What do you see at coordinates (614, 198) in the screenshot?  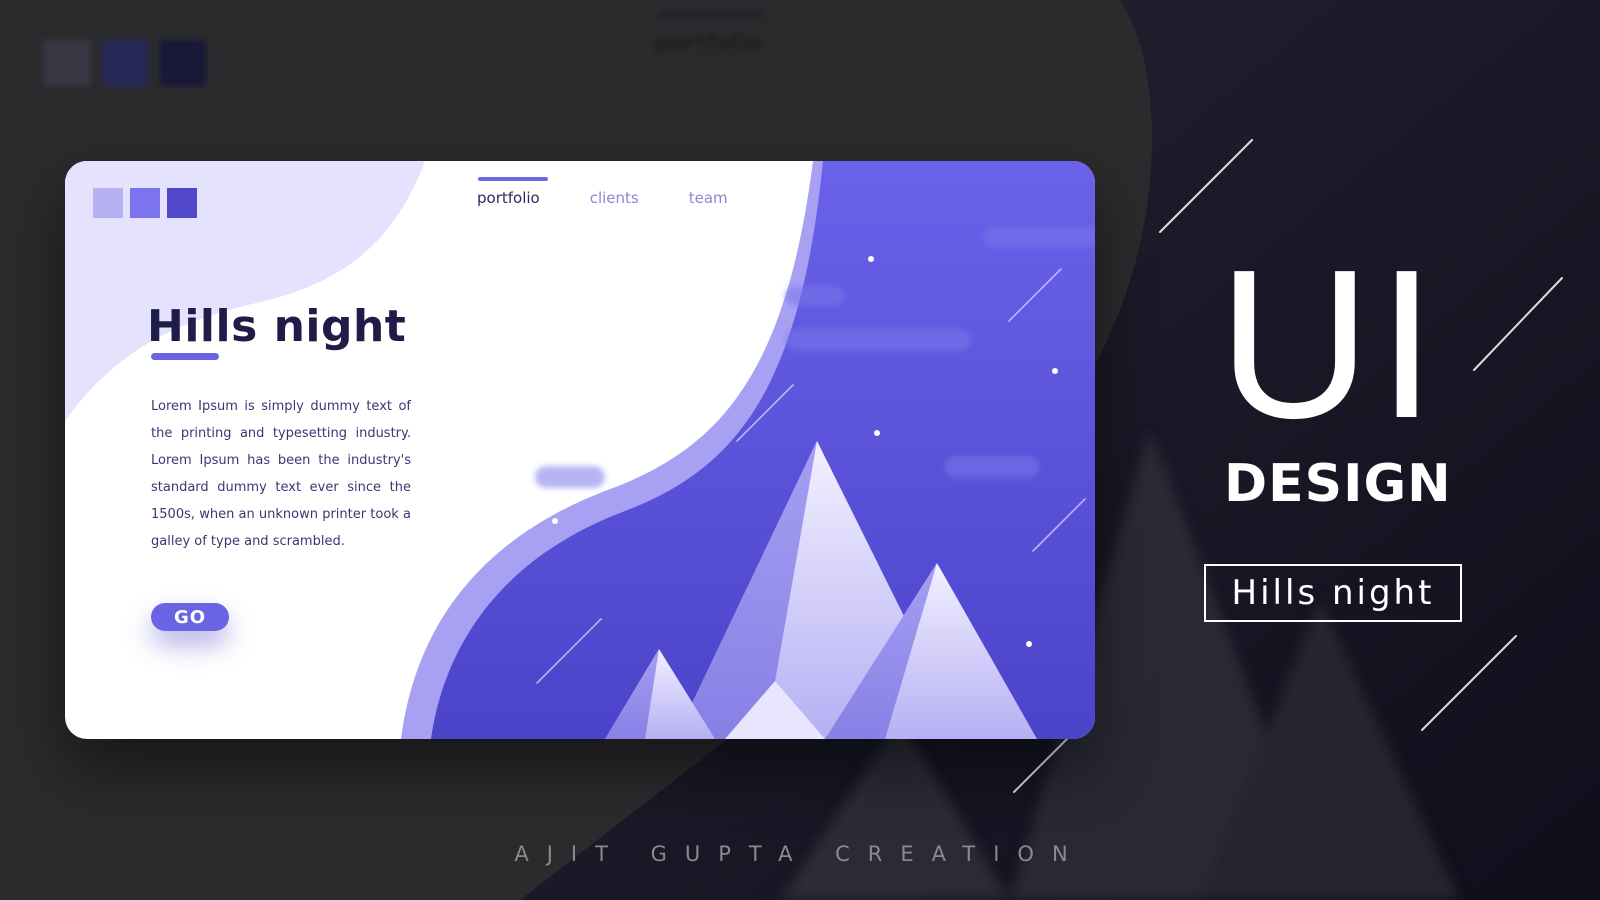 I see `nav-clients-label: clients` at bounding box center [614, 198].